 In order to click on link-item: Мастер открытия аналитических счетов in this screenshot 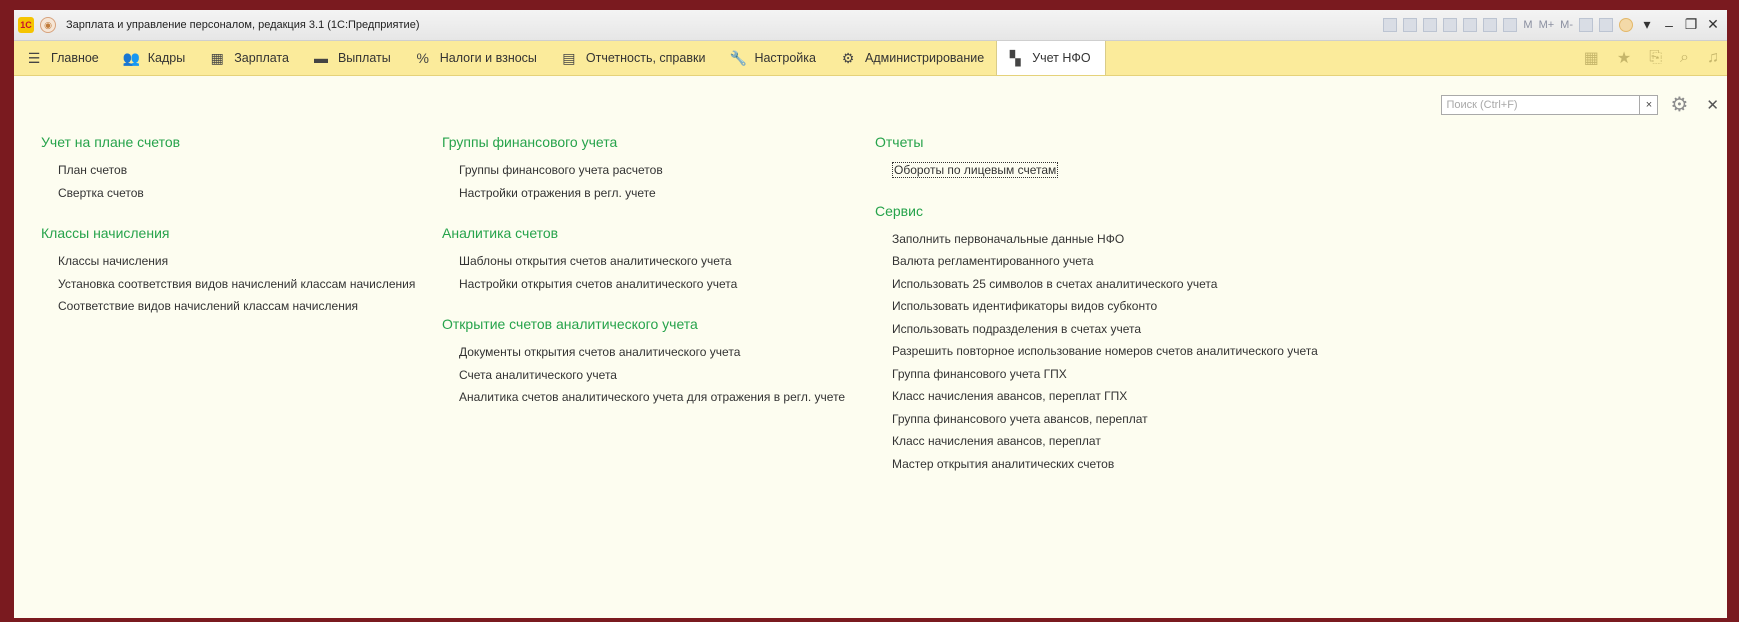, I will do `click(1105, 467)`.